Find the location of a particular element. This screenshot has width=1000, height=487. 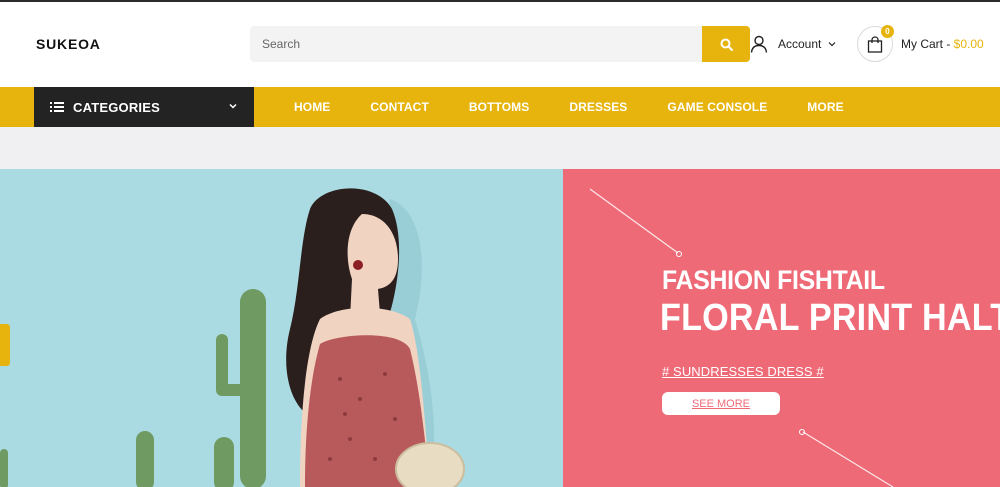

search-icon is located at coordinates (726, 44).